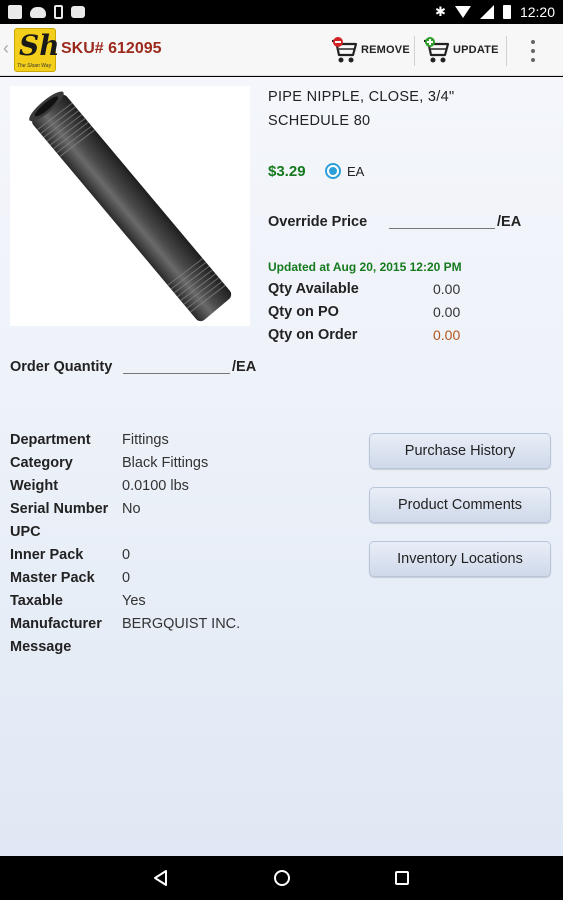 Image resolution: width=563 pixels, height=900 pixels. What do you see at coordinates (39, 45) in the screenshot?
I see `logo-text: Sh` at bounding box center [39, 45].